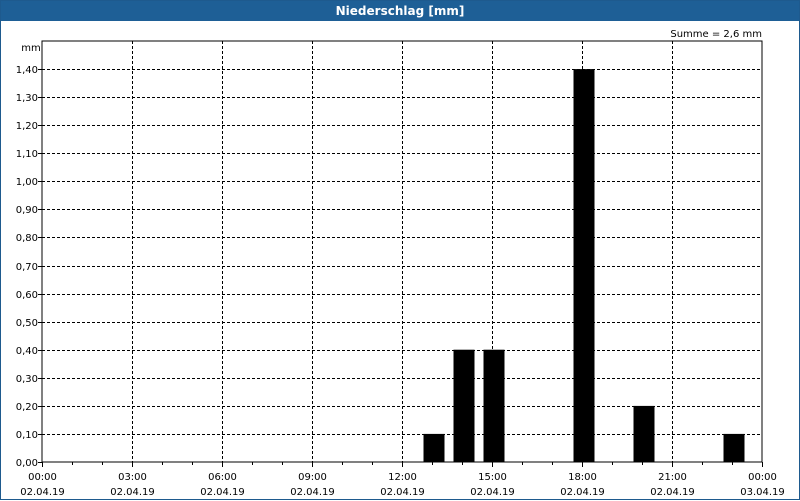 The width and height of the screenshot is (800, 501). Describe the element at coordinates (30, 48) in the screenshot. I see `y-axis-unit-label: mm` at that location.